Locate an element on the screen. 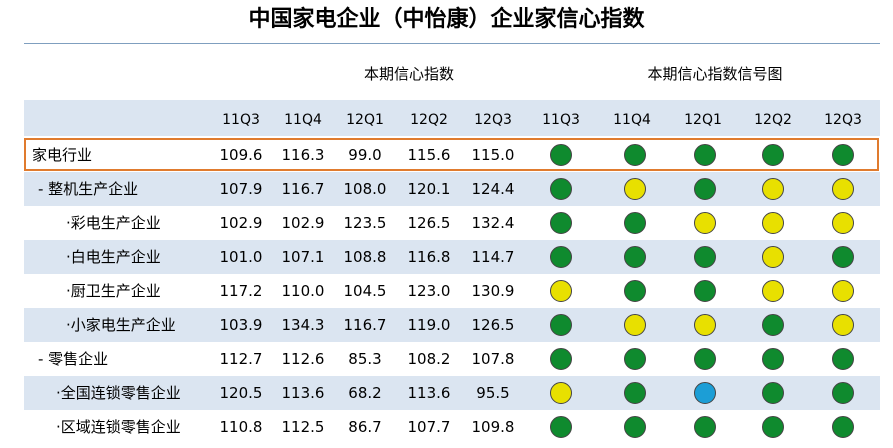 The image size is (893, 448). index-value: 107.1 is located at coordinates (303, 257).